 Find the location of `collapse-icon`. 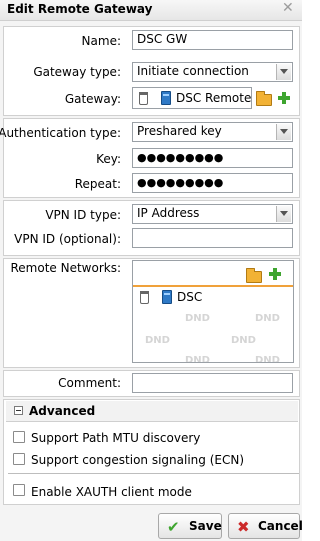

collapse-icon is located at coordinates (18, 410).